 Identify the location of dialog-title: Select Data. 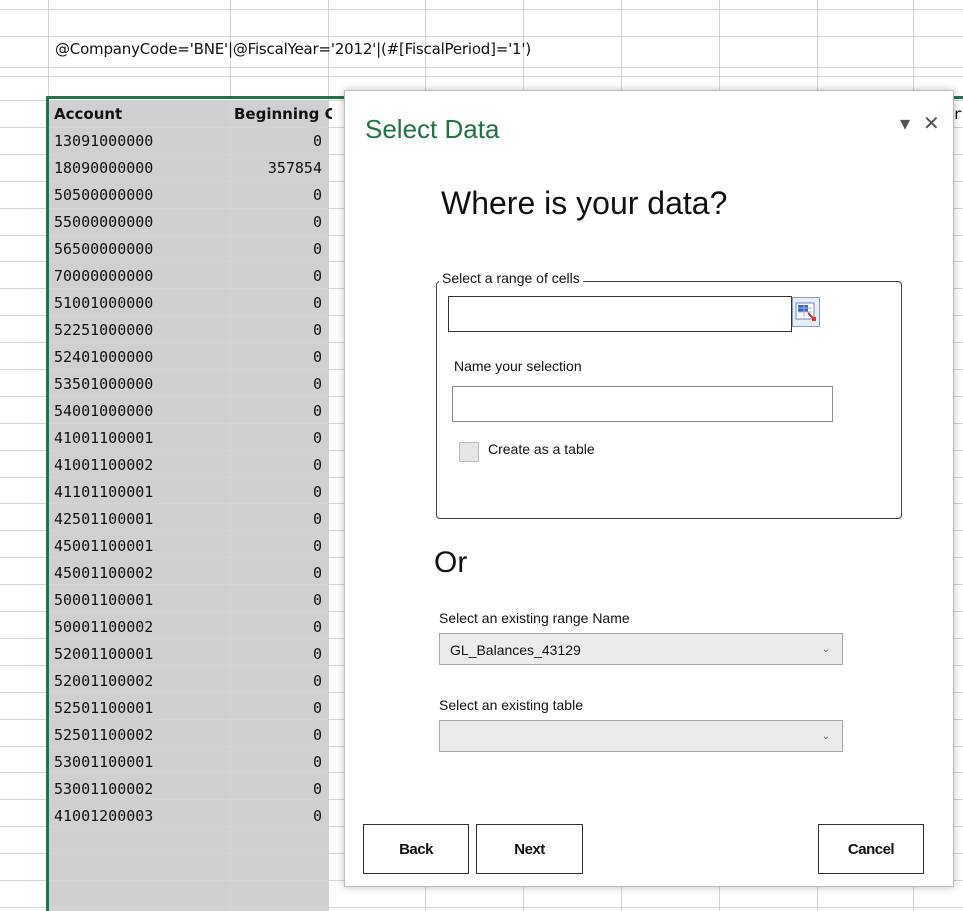
(432, 129).